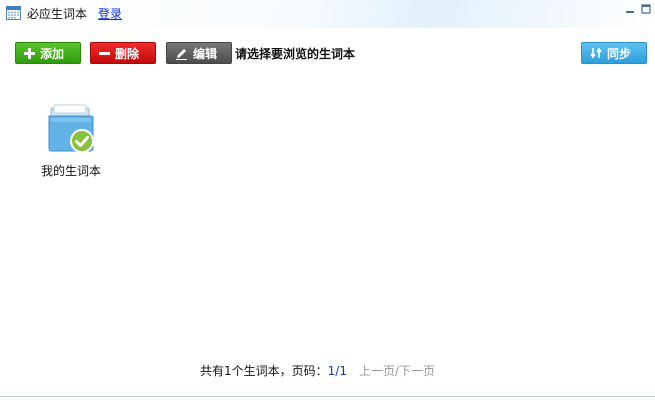 This screenshot has height=400, width=655. Describe the element at coordinates (71, 128) in the screenshot. I see `folder-check-icon` at that location.